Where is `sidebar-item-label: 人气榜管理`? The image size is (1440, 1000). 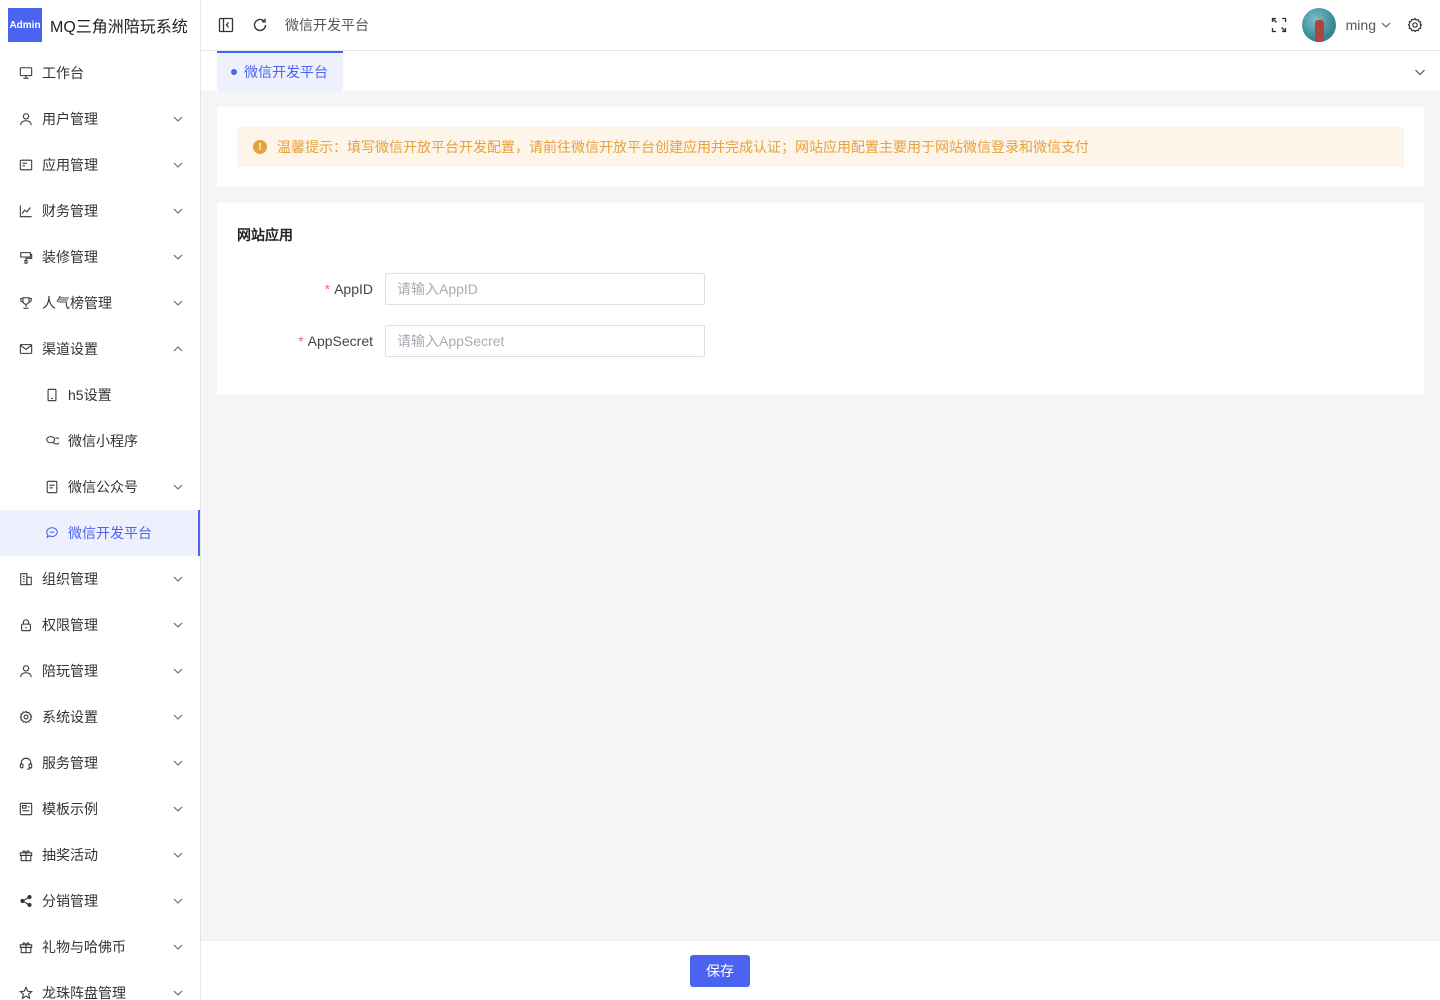 sidebar-item-label: 人气榜管理 is located at coordinates (77, 303).